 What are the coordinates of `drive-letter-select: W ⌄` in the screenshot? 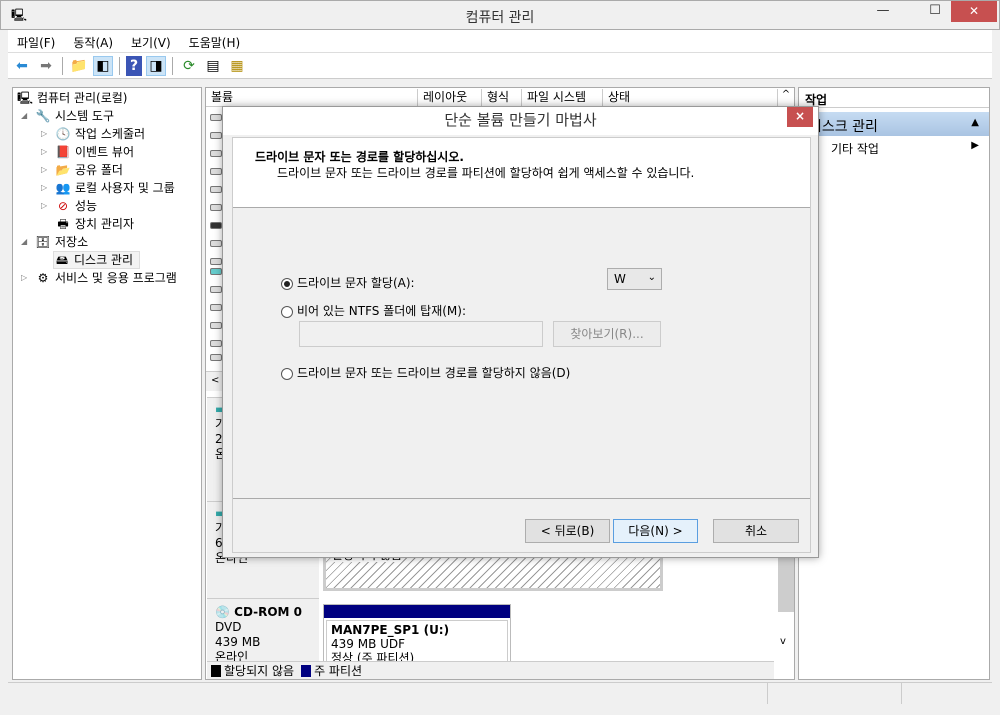 It's located at (634, 279).